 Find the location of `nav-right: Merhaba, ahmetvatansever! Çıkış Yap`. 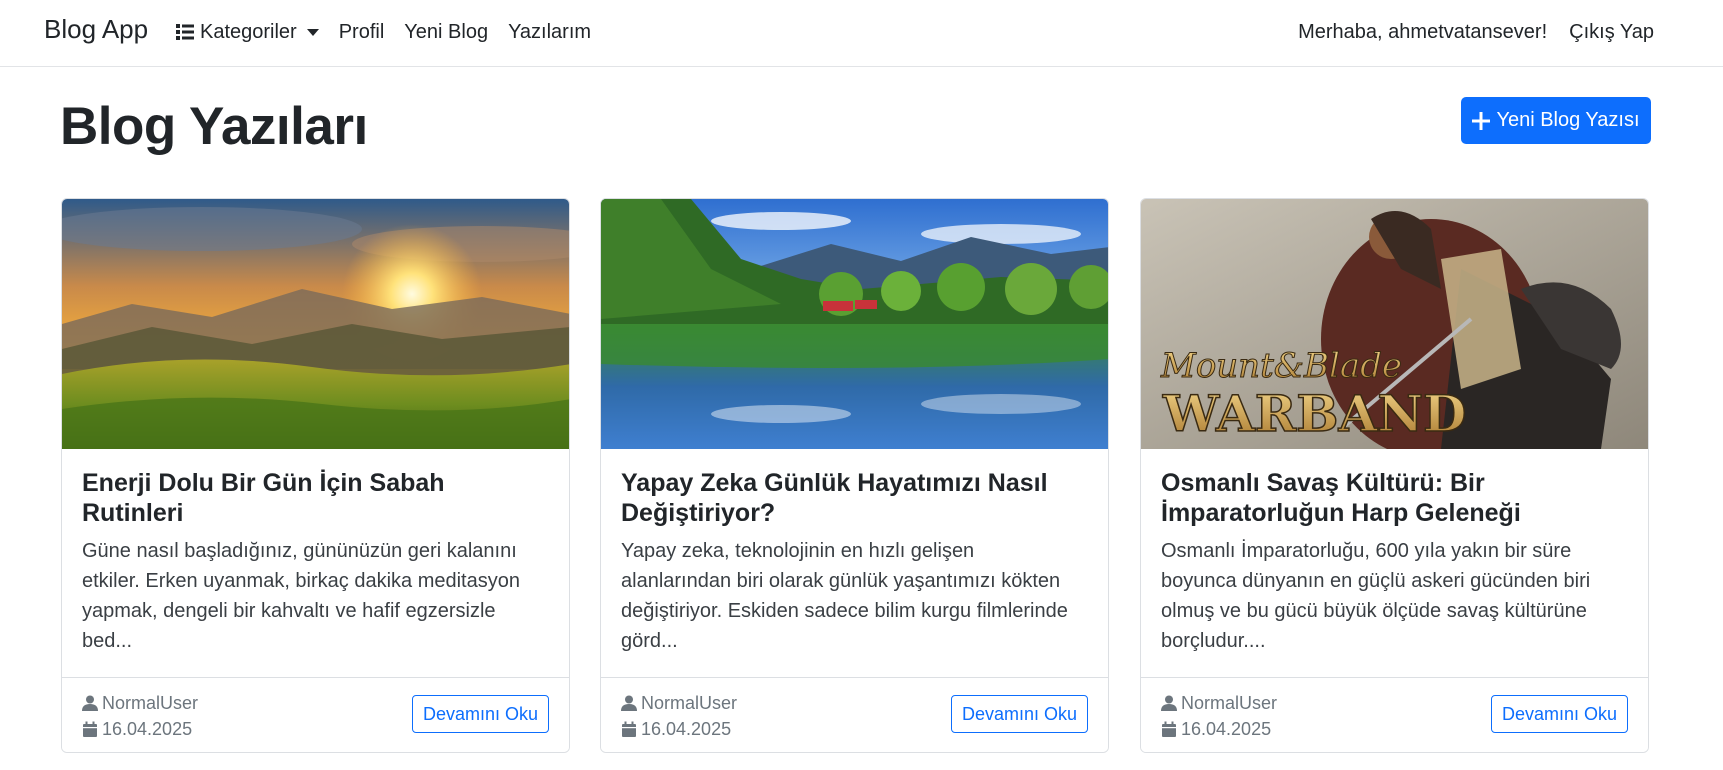

nav-right: Merhaba, ahmetvatansever! Çıkış Yap is located at coordinates (1476, 32).